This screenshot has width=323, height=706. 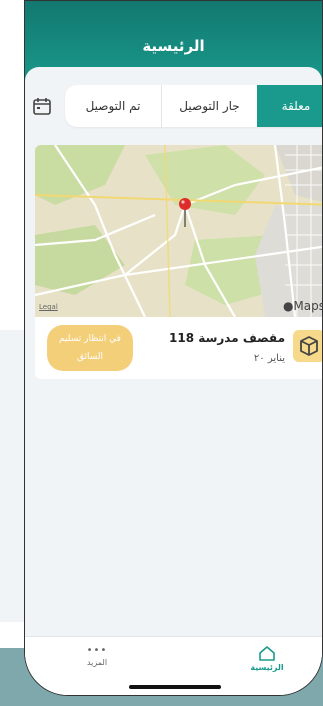 I want to click on calendar-icon, so click(x=42, y=106).